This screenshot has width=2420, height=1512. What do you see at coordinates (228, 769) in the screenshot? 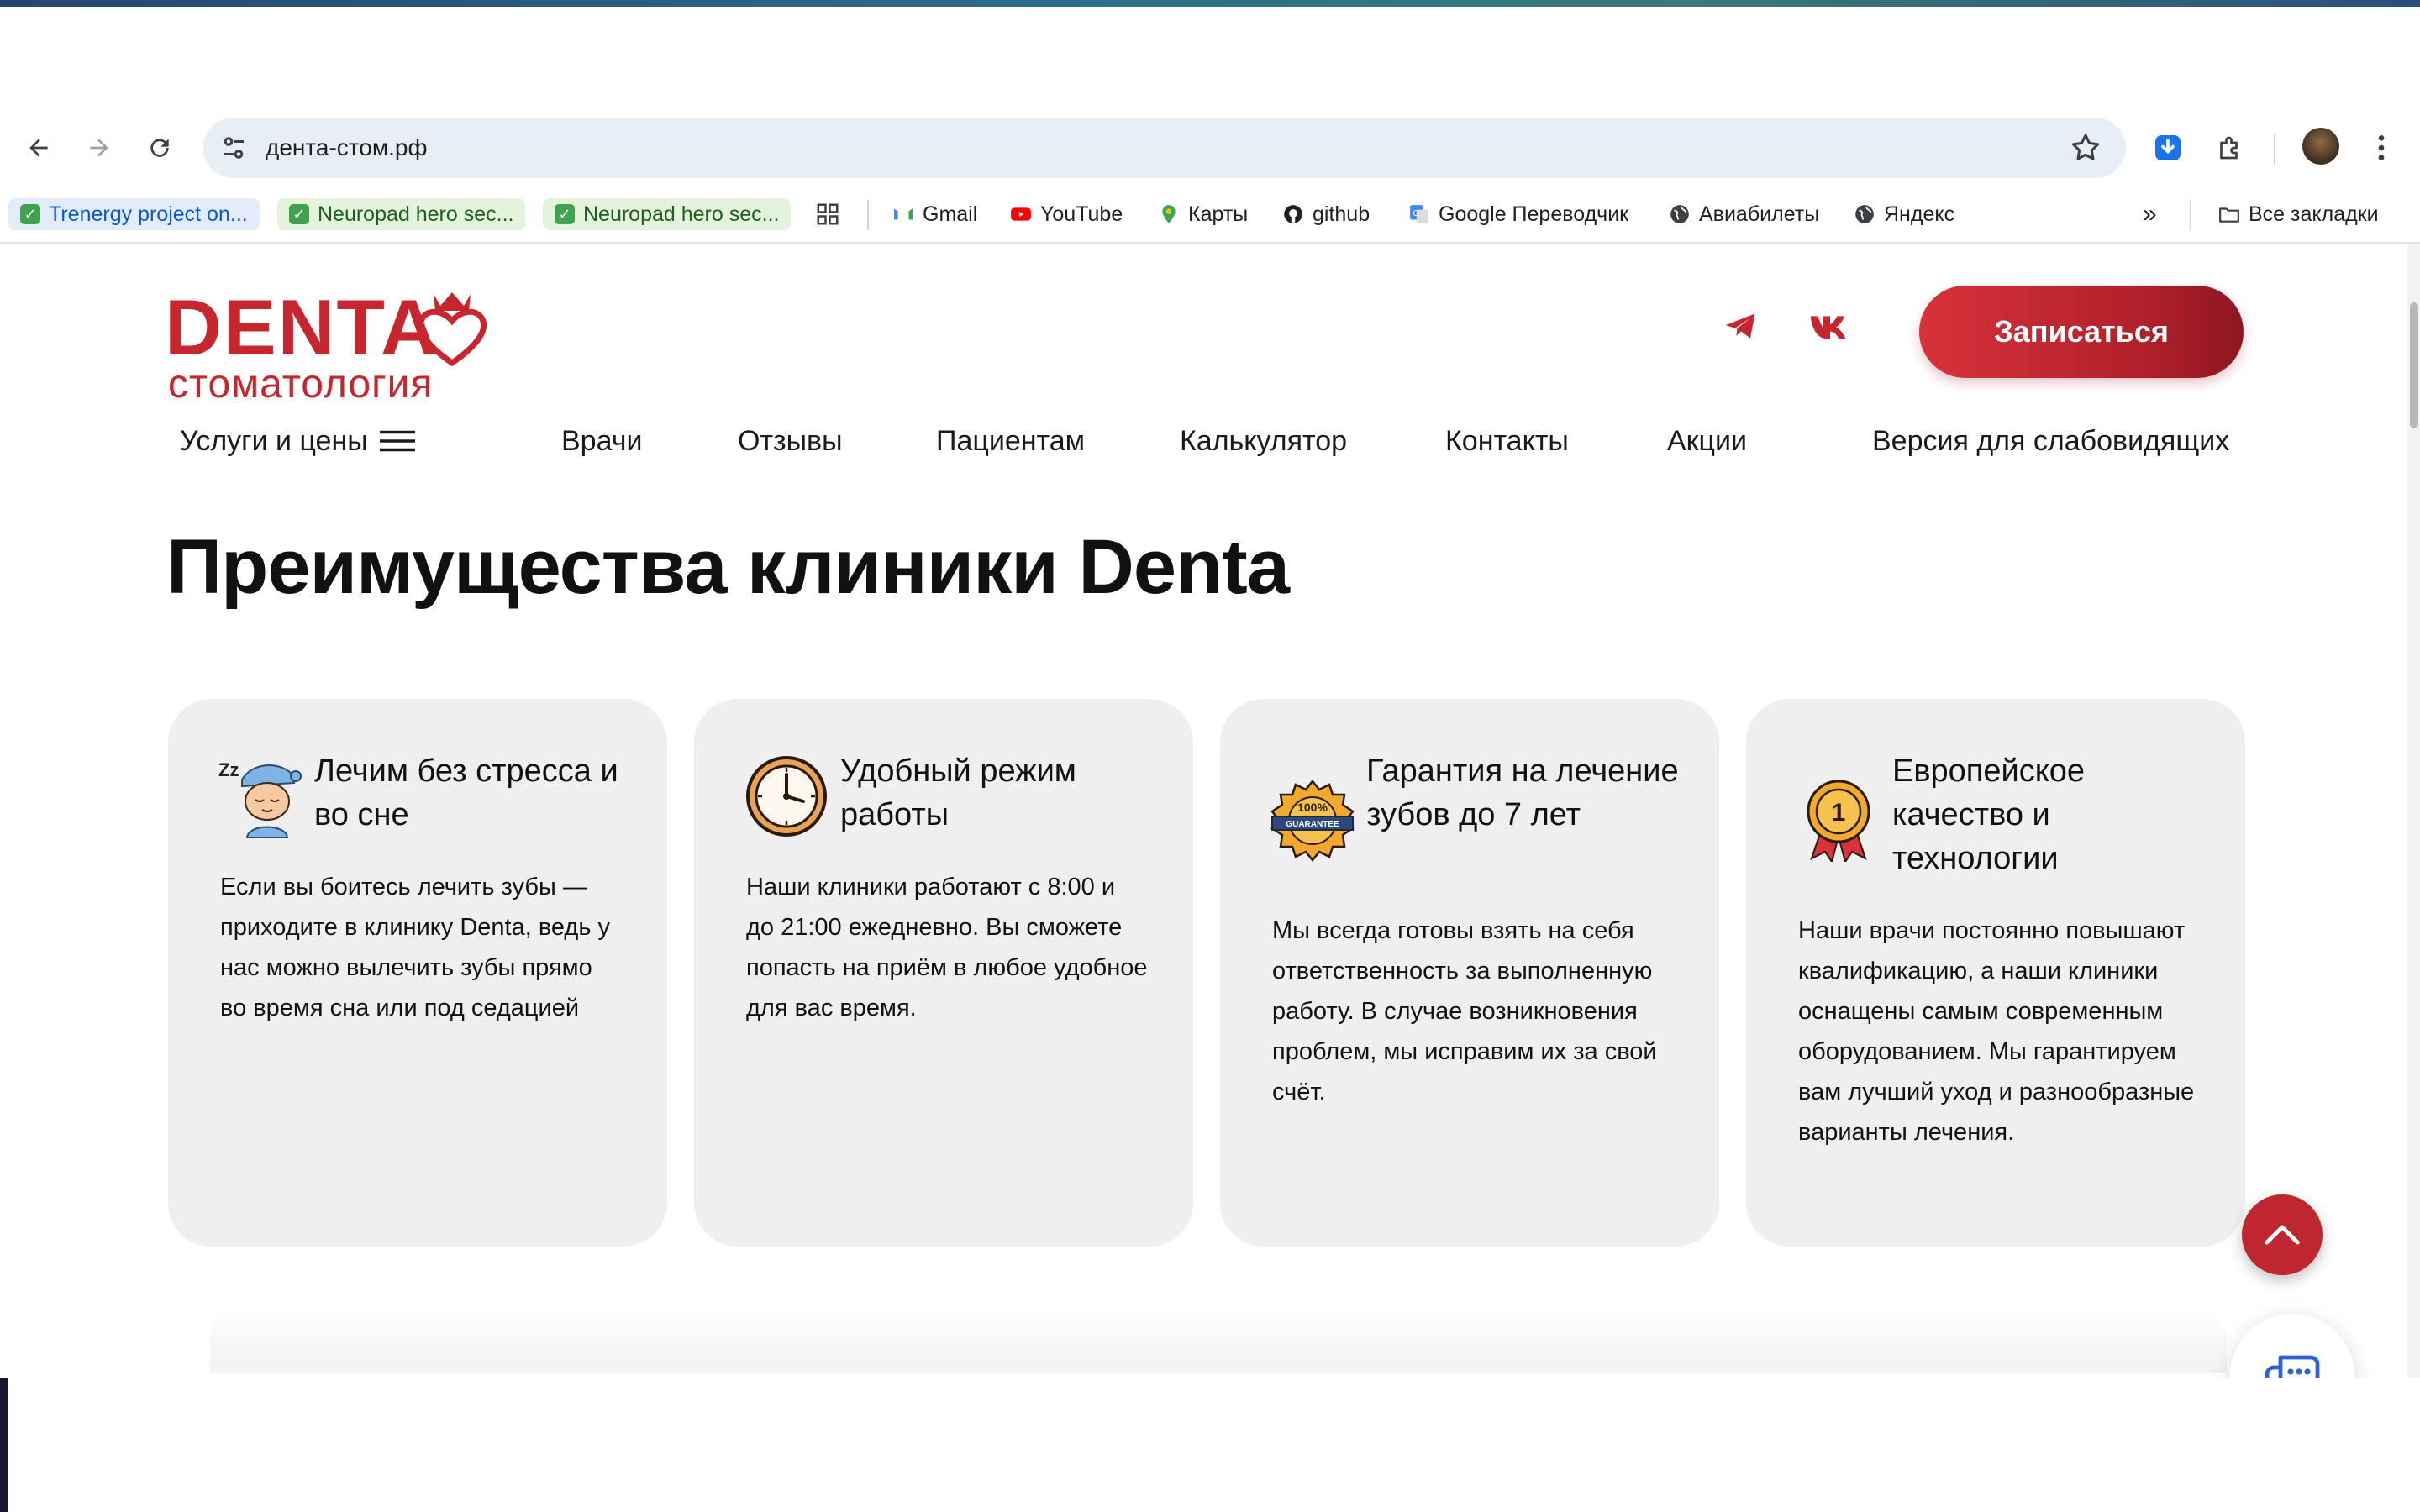
I see `svg-text: Zz` at bounding box center [228, 769].